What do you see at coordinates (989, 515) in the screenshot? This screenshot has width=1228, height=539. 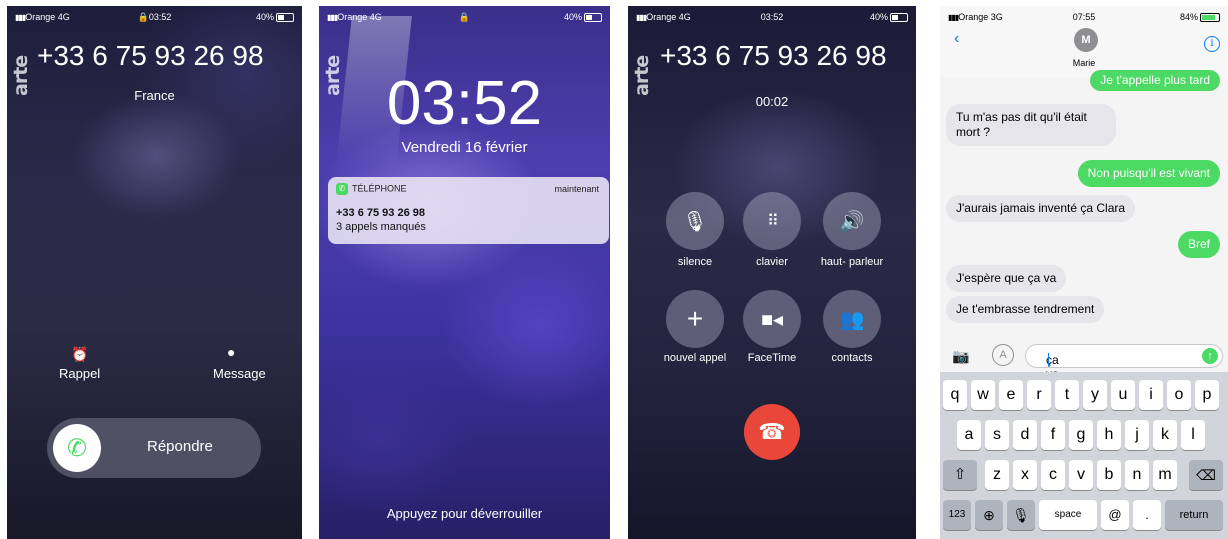 I see `globe-key: ⊕` at bounding box center [989, 515].